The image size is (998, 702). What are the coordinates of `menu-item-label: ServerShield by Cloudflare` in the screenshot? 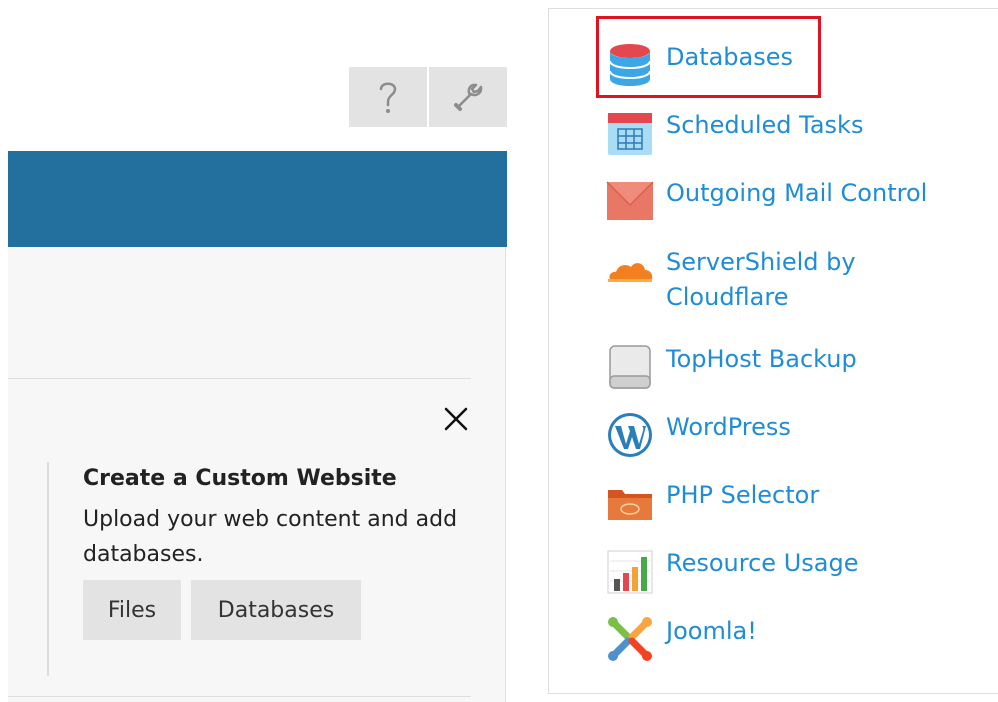 It's located at (761, 279).